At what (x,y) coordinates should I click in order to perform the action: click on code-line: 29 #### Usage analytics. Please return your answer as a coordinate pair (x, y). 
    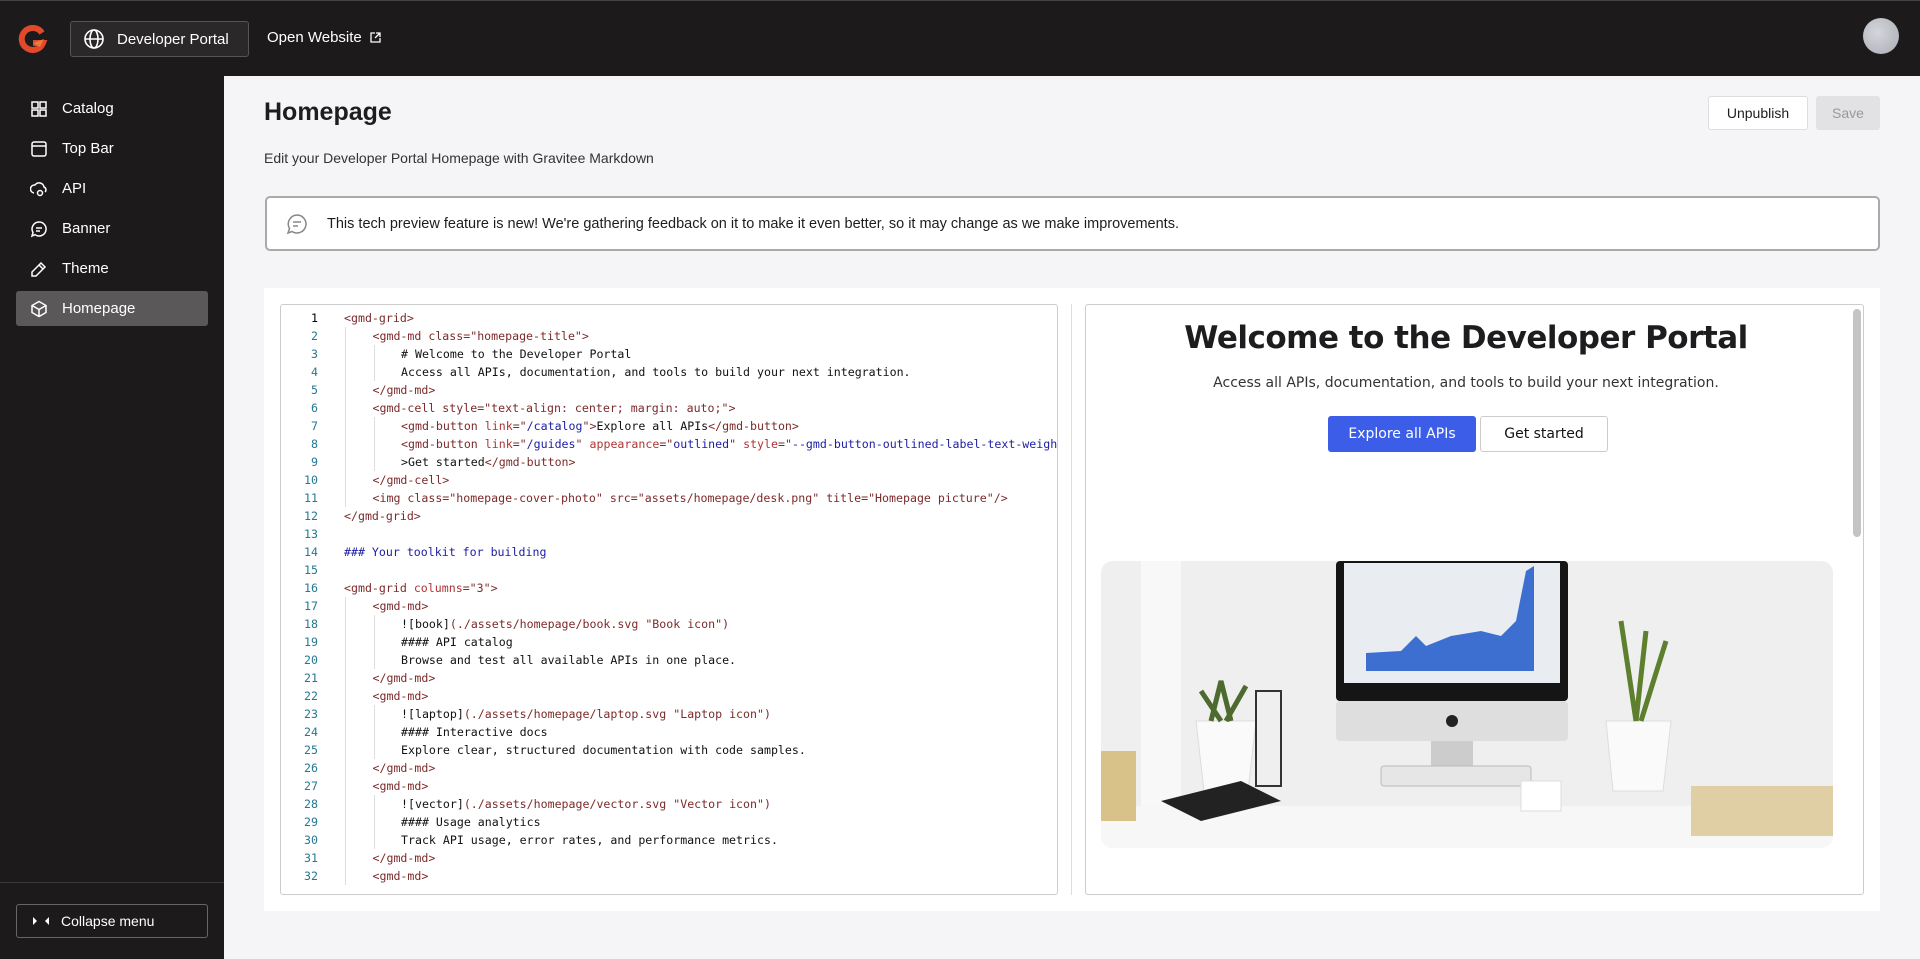
    Looking at the image, I should click on (669, 822).